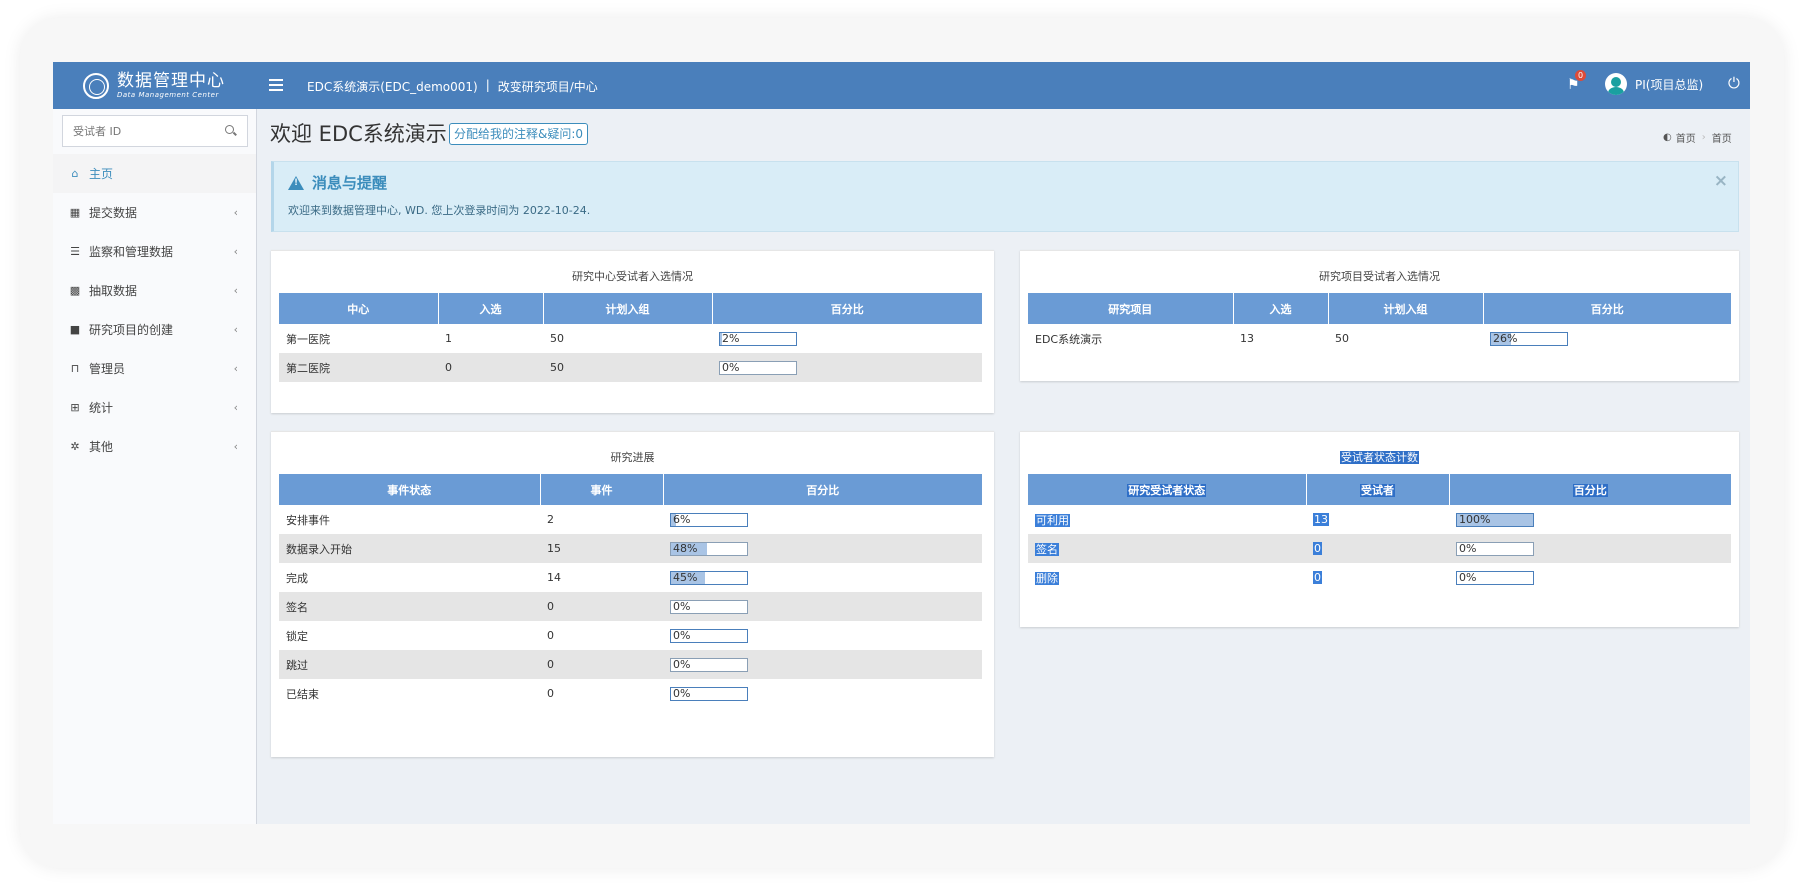  I want to click on menu-toggle-icon, so click(276, 85).